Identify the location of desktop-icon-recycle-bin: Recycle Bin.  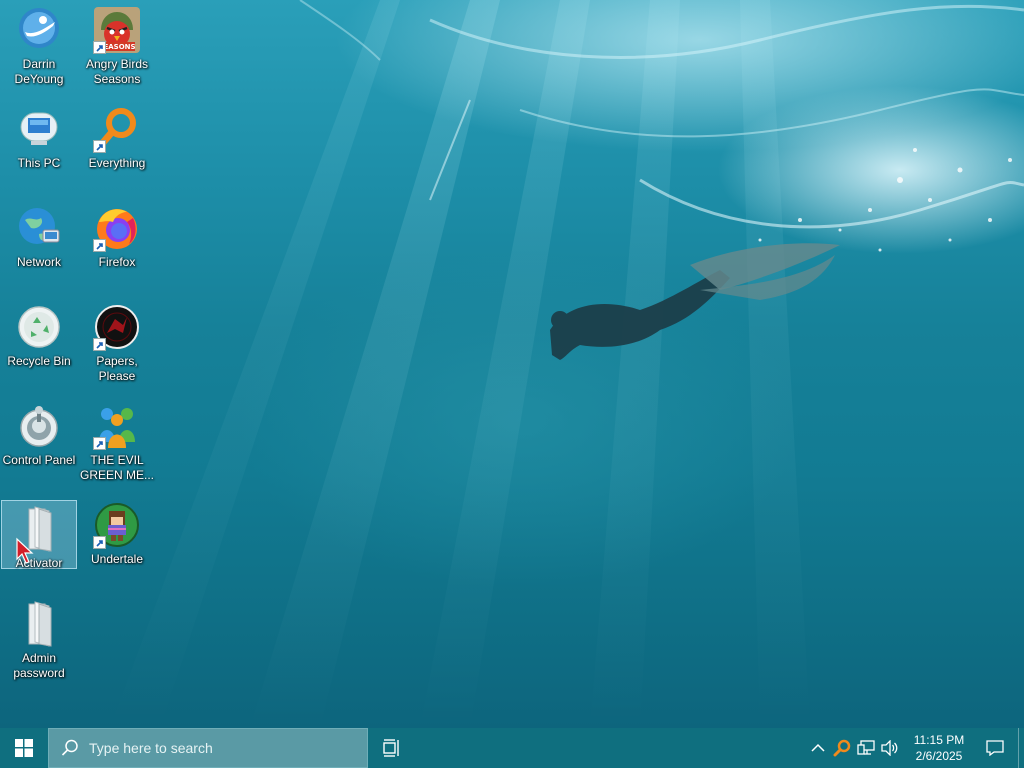
(39, 346).